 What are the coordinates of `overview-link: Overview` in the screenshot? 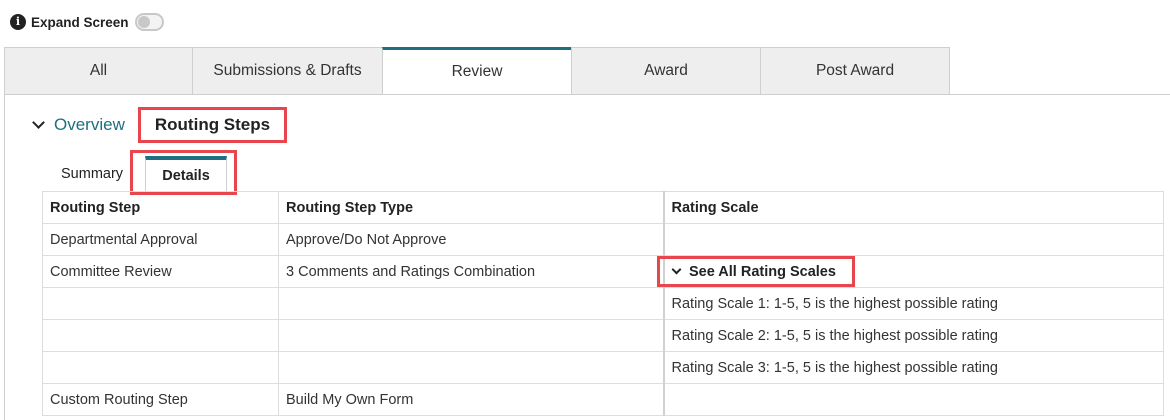 It's located at (89, 125).